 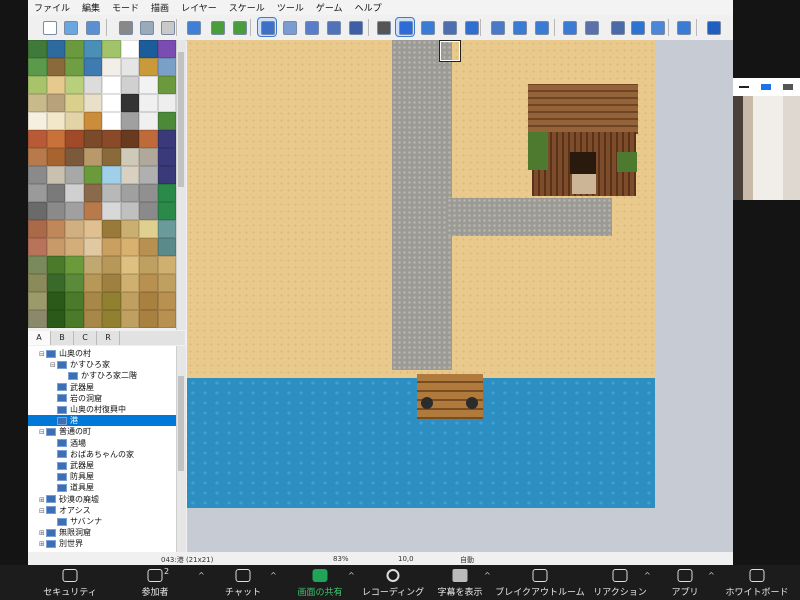 What do you see at coordinates (181, 449) in the screenshot?
I see `tree-scrollbar` at bounding box center [181, 449].